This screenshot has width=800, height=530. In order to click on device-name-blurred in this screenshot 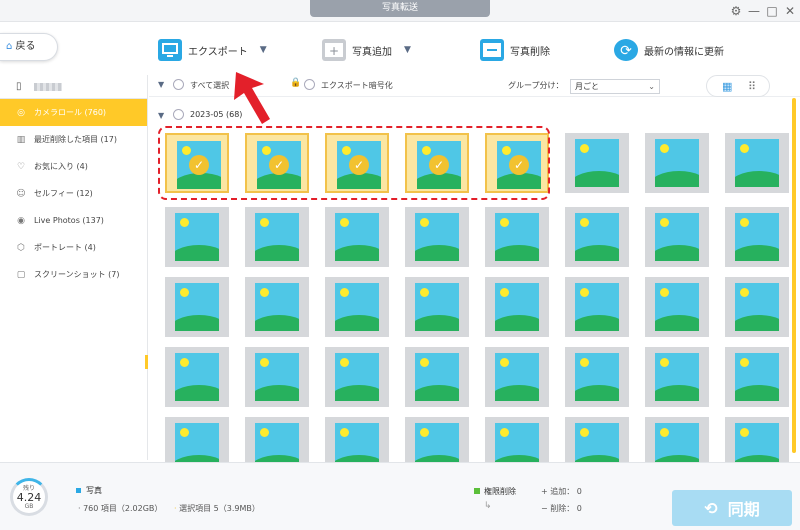, I will do `click(47, 86)`.